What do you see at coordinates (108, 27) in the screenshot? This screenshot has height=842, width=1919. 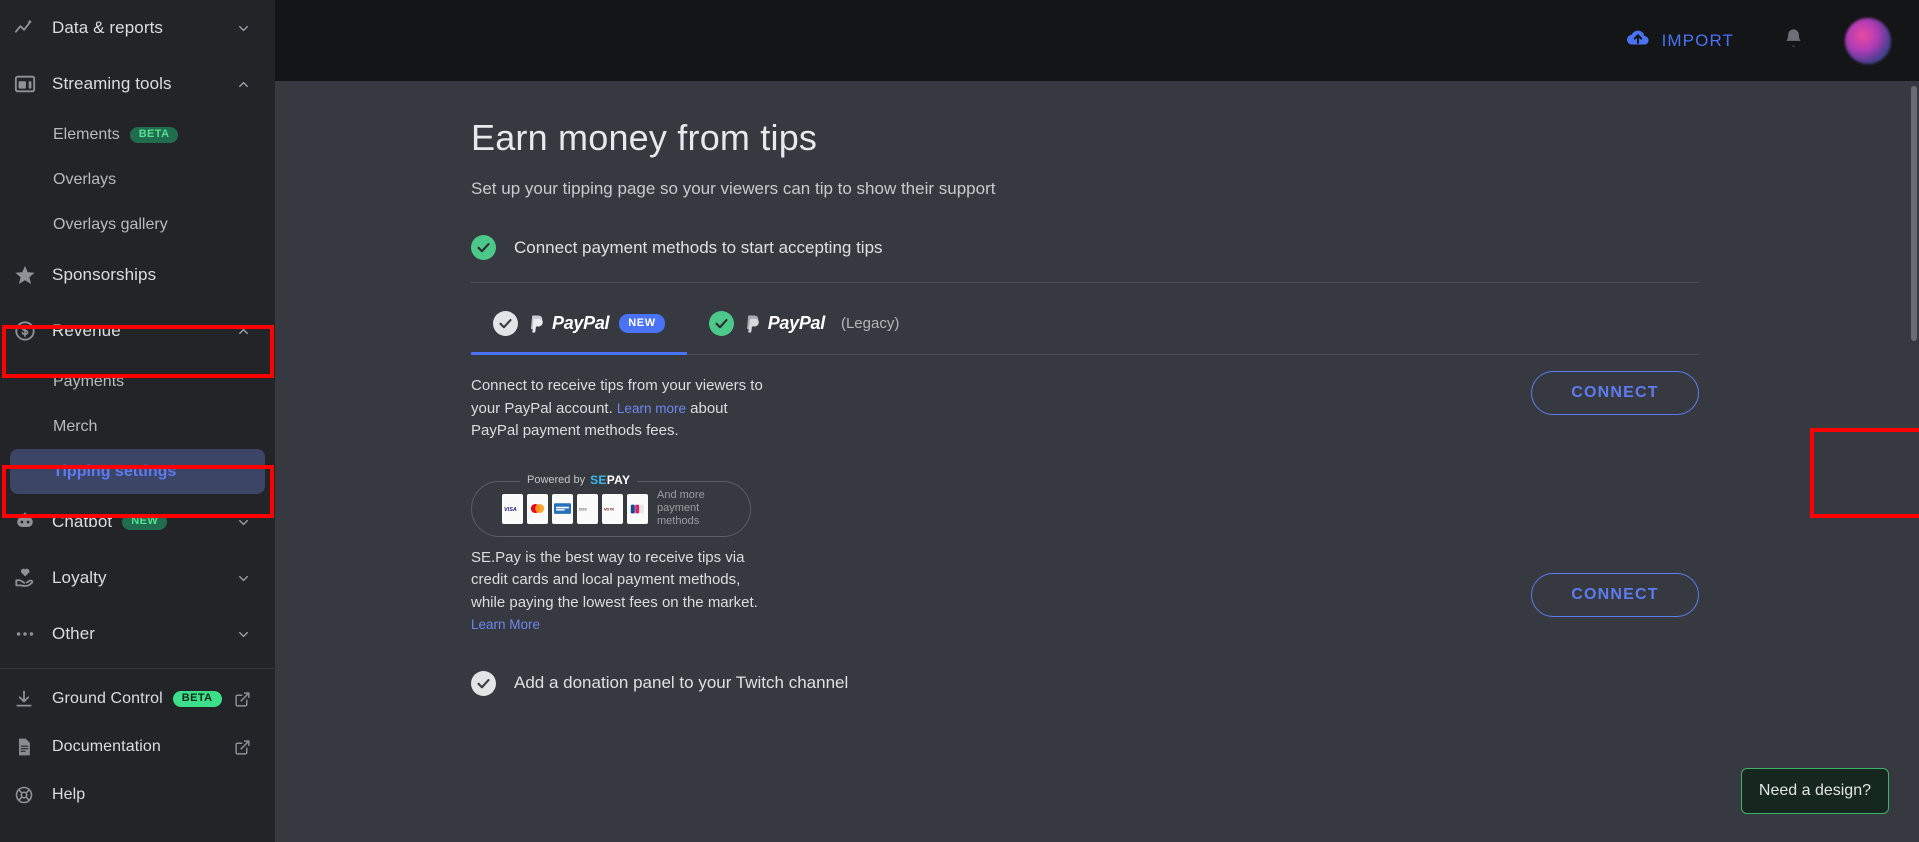 I see `sidebar-item-label: Data & reports` at bounding box center [108, 27].